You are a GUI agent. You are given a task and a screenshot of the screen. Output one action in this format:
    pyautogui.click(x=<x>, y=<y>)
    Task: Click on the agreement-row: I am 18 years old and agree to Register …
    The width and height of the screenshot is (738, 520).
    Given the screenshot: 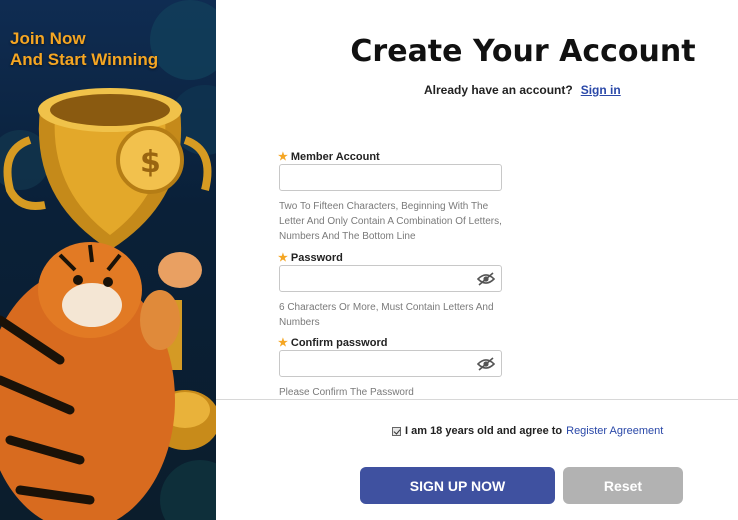 What is the action you would take?
    pyautogui.click(x=527, y=431)
    